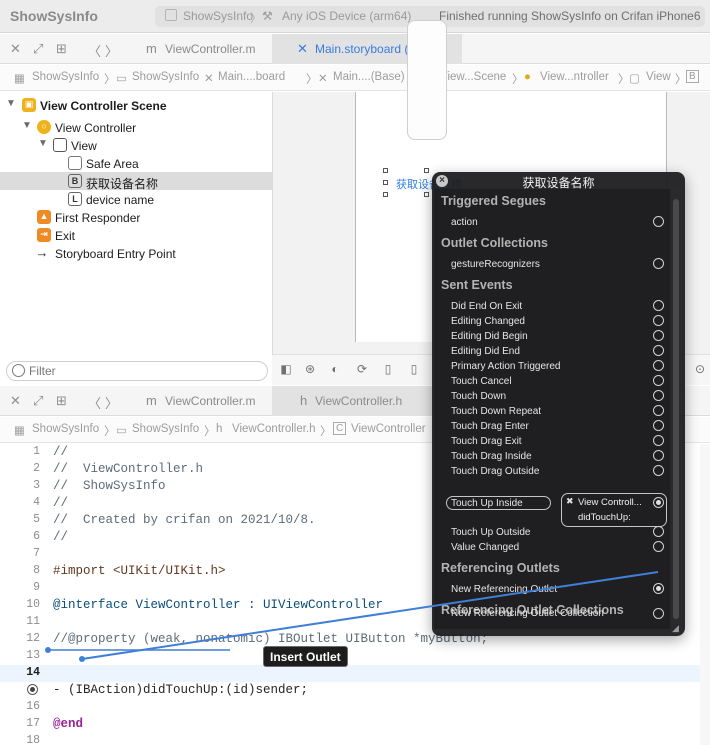  I want to click on outline-item-first-responder: ▲ First Responder, so click(136, 217).